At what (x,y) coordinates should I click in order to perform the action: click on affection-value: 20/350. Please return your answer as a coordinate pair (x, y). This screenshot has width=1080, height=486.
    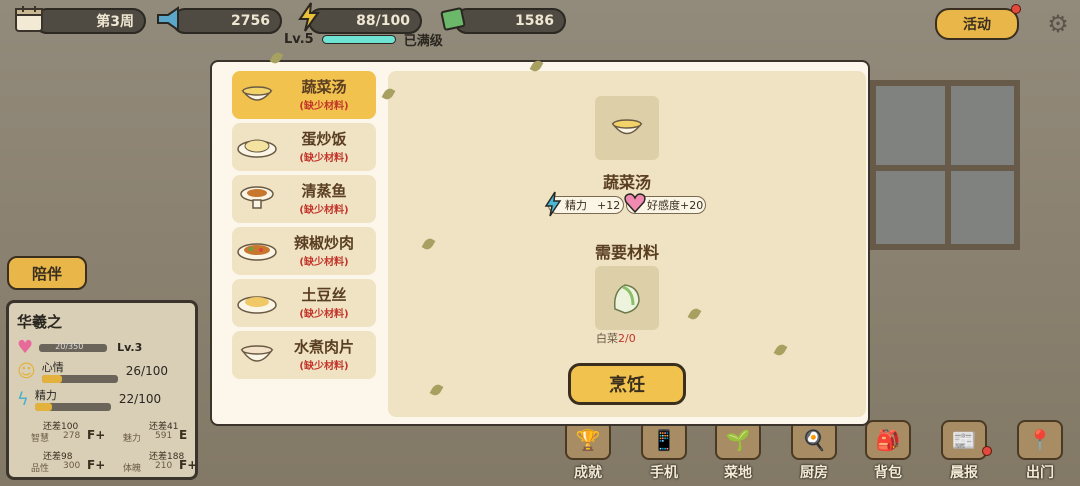
    Looking at the image, I should click on (69, 346).